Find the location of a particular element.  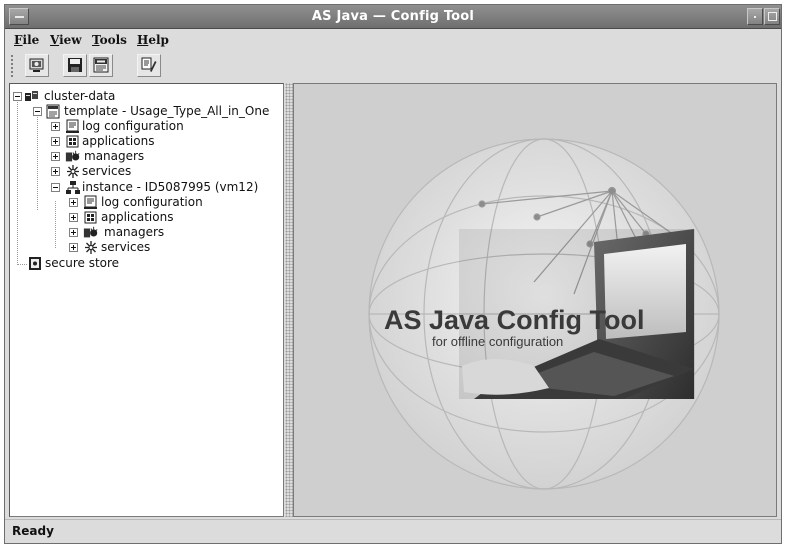

tree-node-template: template - Usage_Type_All_in_One is located at coordinates (145, 111).